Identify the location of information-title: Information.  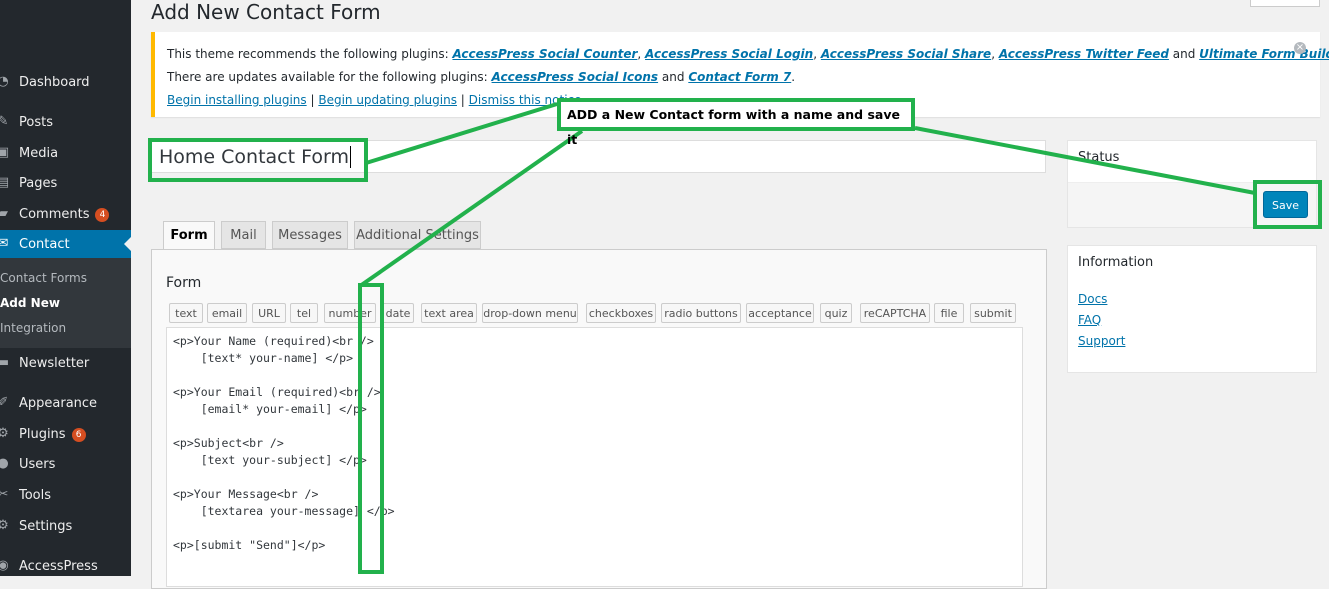
(1116, 262).